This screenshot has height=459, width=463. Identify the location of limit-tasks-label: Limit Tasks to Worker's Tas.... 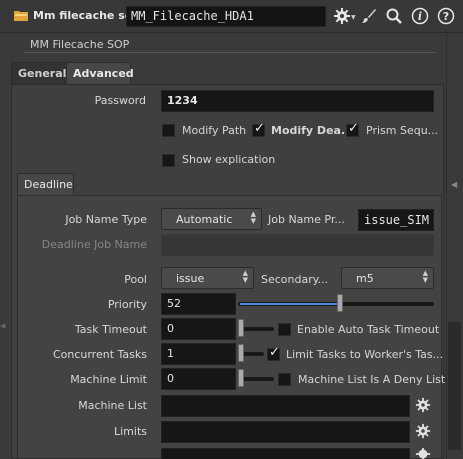
(365, 354).